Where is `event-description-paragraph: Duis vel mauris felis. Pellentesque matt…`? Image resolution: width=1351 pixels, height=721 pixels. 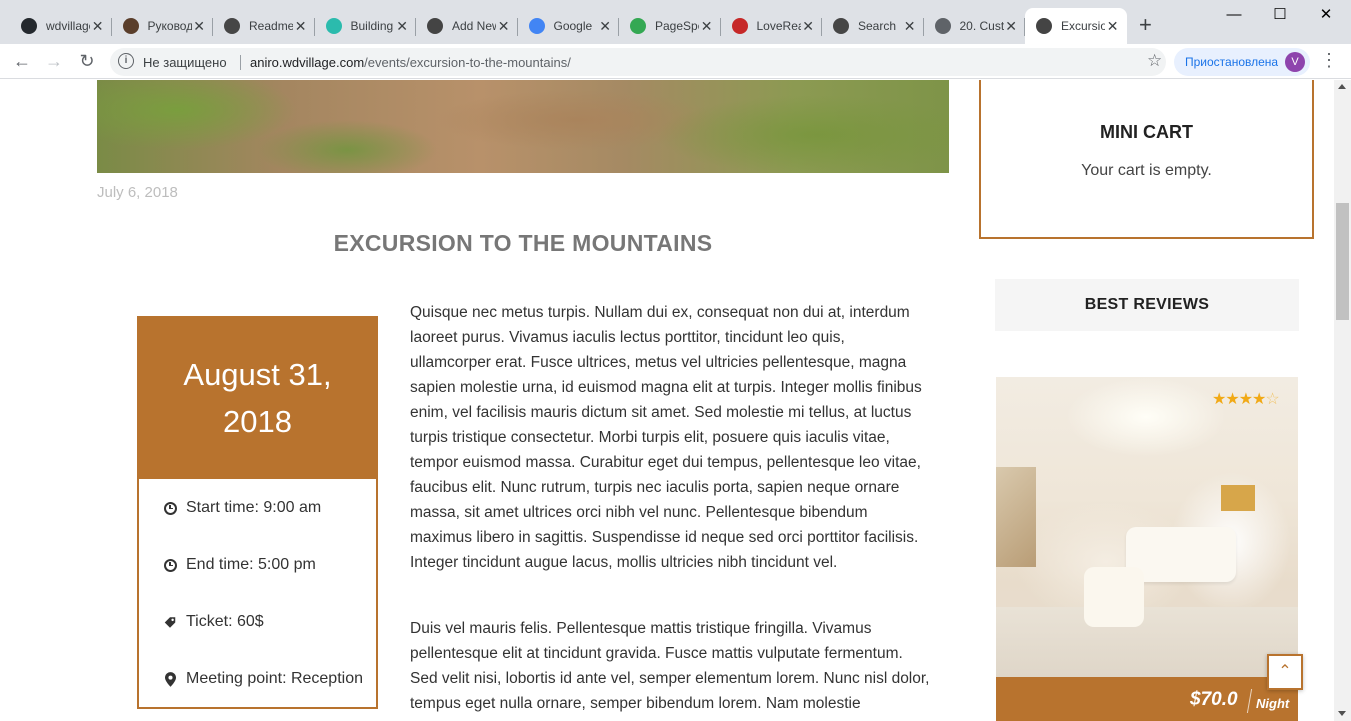
event-description-paragraph: Duis vel mauris felis. Pellentesque matt… is located at coordinates (670, 666).